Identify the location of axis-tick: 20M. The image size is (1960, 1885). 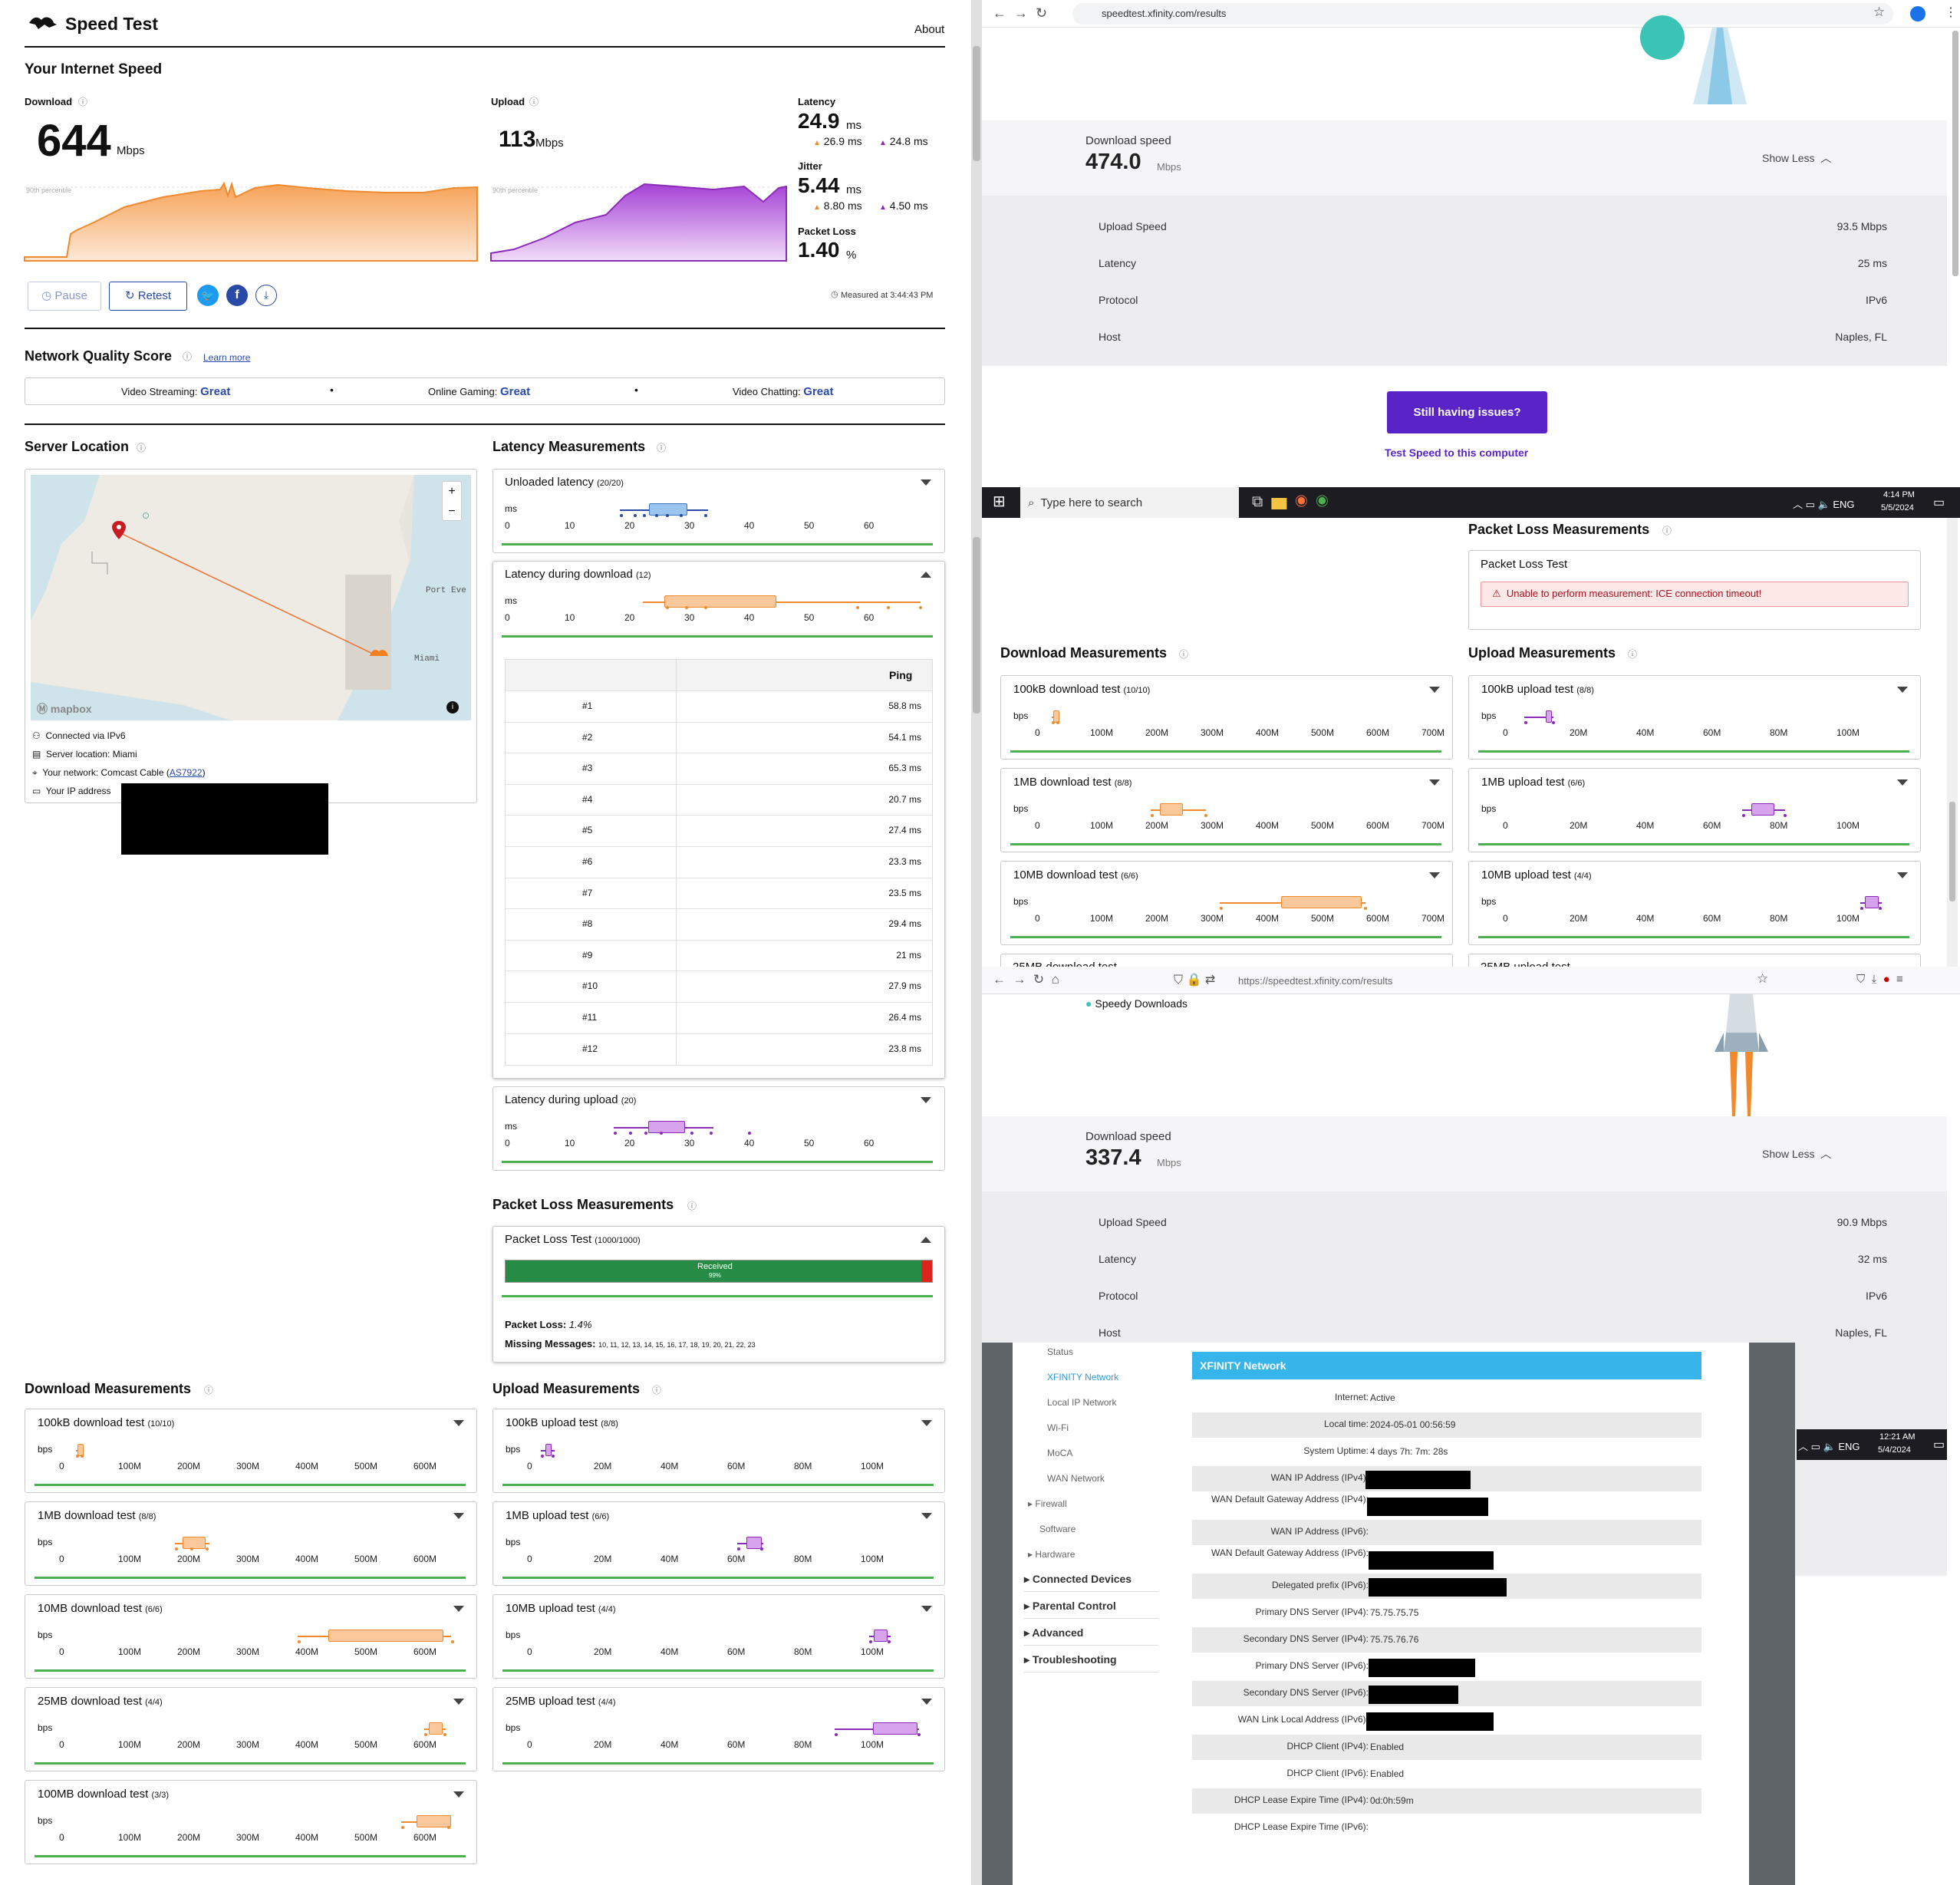
(603, 1651).